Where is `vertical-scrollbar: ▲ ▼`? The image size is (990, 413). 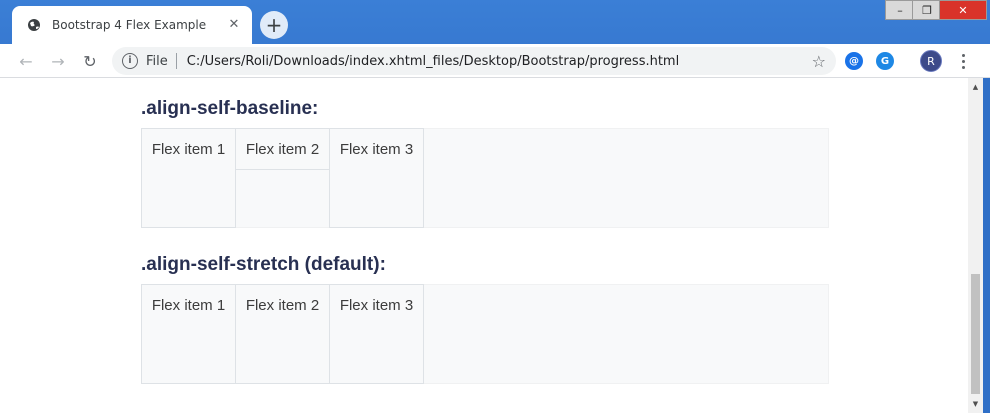 vertical-scrollbar: ▲ ▼ is located at coordinates (975, 245).